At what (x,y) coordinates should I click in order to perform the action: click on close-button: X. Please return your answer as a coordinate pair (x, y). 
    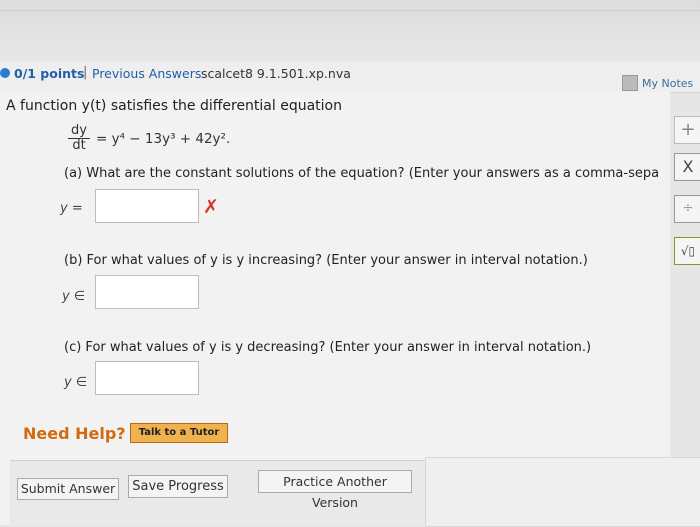
    Looking at the image, I should click on (687, 167).